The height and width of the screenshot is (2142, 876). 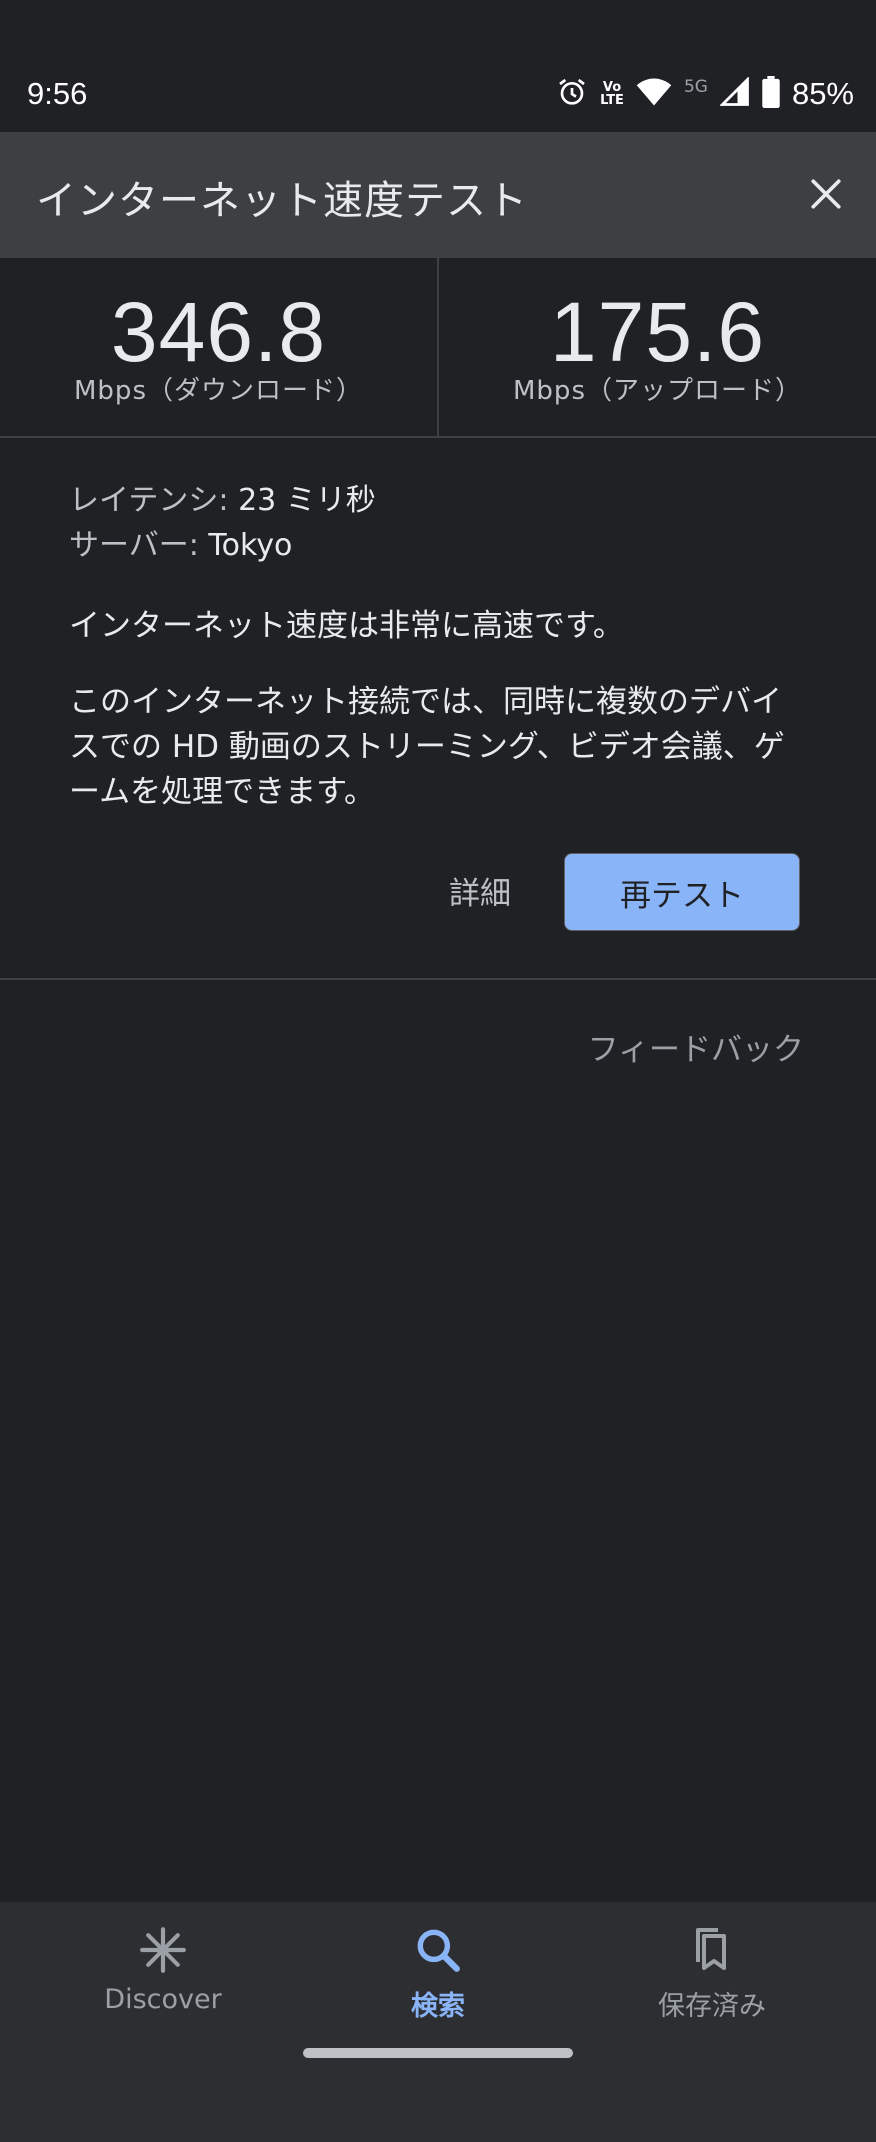 What do you see at coordinates (612, 94) in the screenshot?
I see `volte-icon: Vo LTE` at bounding box center [612, 94].